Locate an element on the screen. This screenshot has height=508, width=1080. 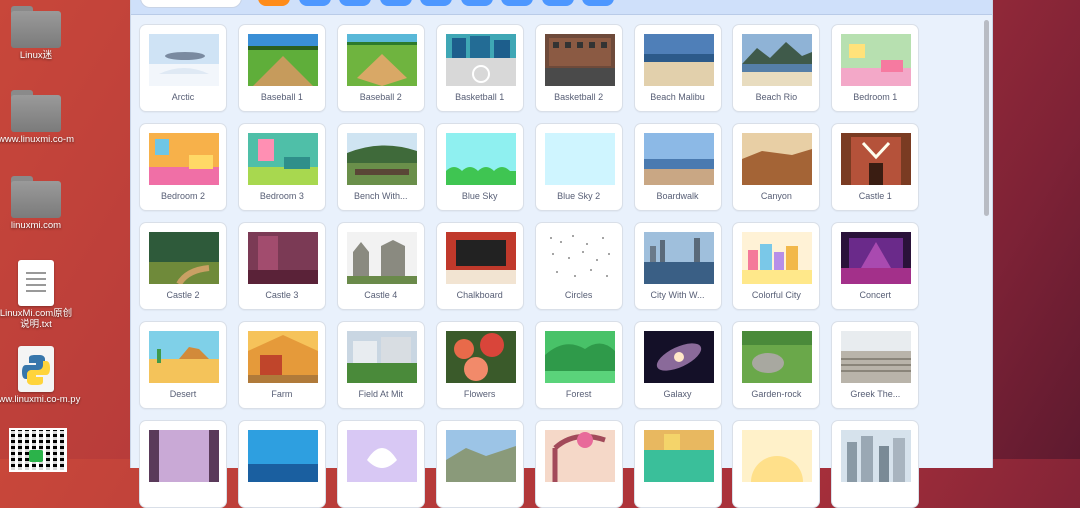
backdrop-tile: Castle 3 is located at coordinates (281, 266).